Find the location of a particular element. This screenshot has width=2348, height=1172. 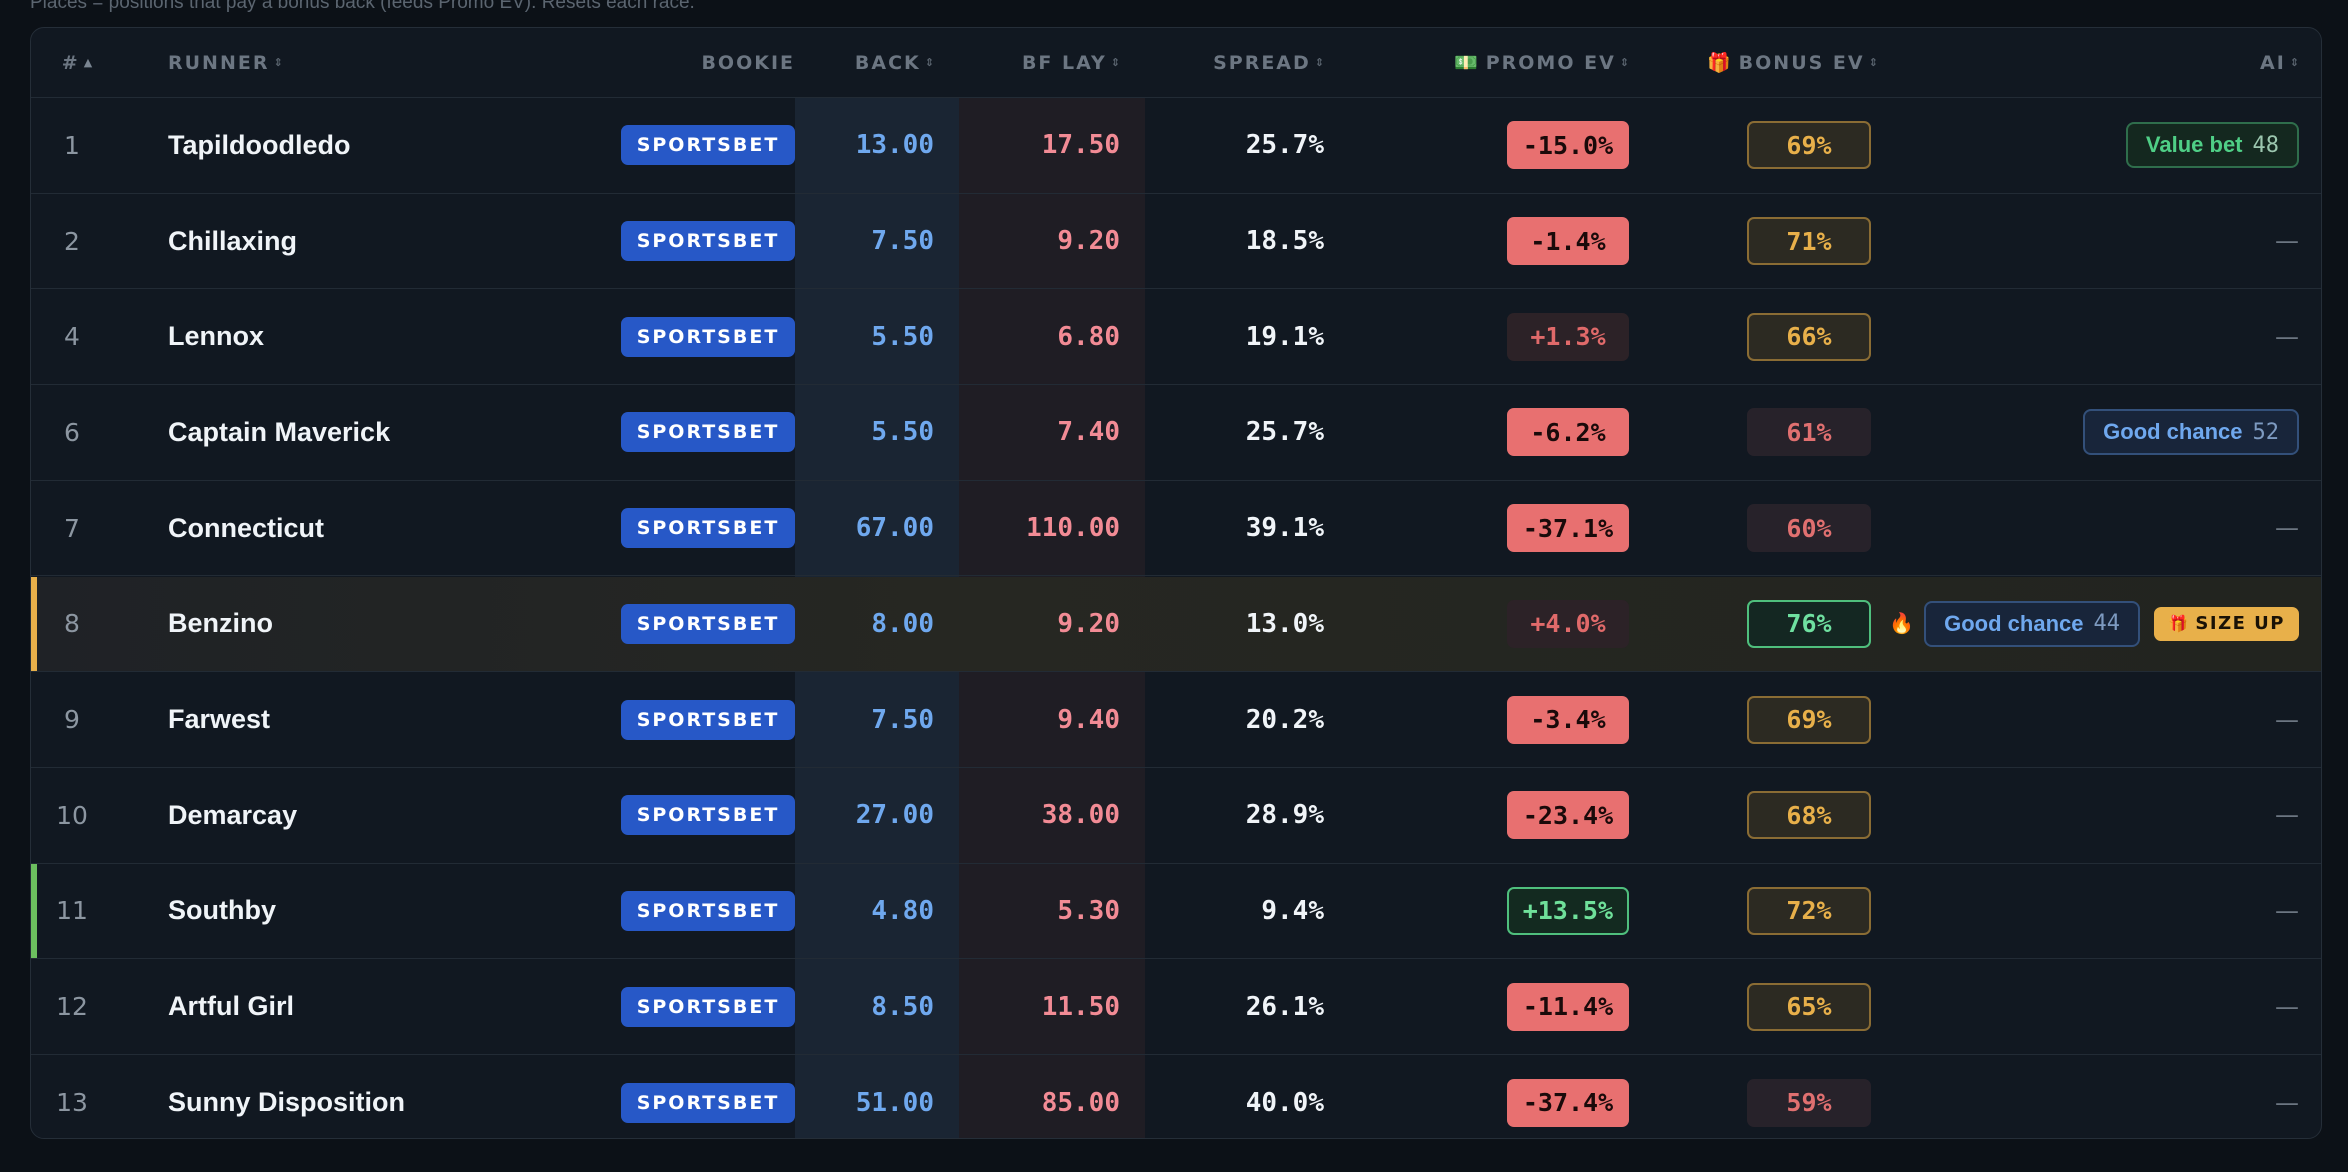

lay-odds-cell: 110.00 is located at coordinates (1051, 528).